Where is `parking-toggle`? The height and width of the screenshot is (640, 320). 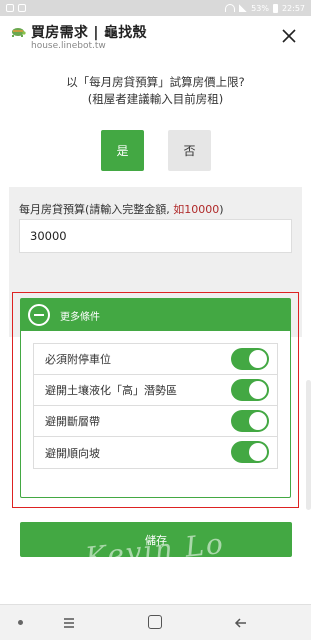 parking-toggle is located at coordinates (250, 359).